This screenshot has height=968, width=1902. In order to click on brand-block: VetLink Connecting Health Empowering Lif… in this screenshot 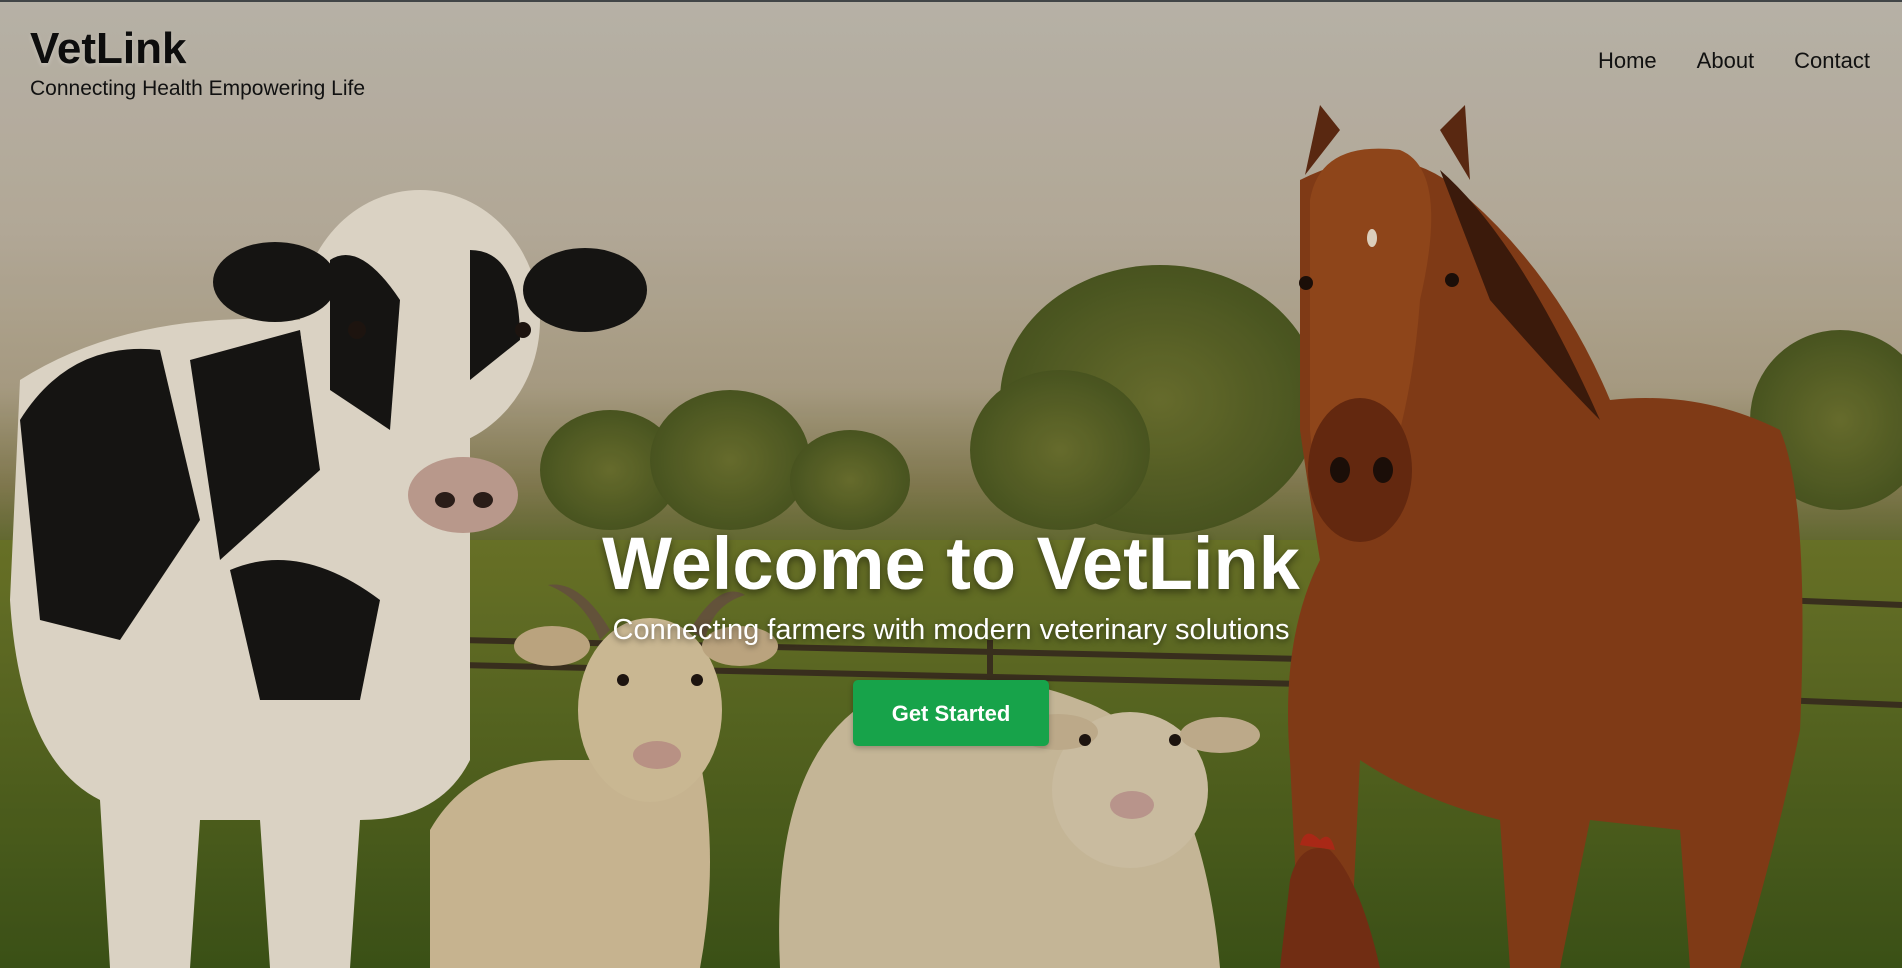, I will do `click(197, 63)`.